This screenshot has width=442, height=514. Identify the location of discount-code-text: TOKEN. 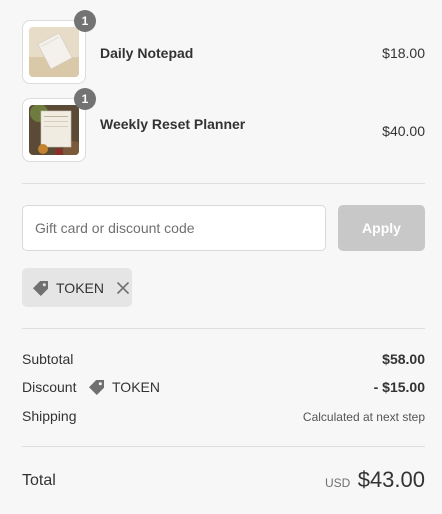
(136, 387).